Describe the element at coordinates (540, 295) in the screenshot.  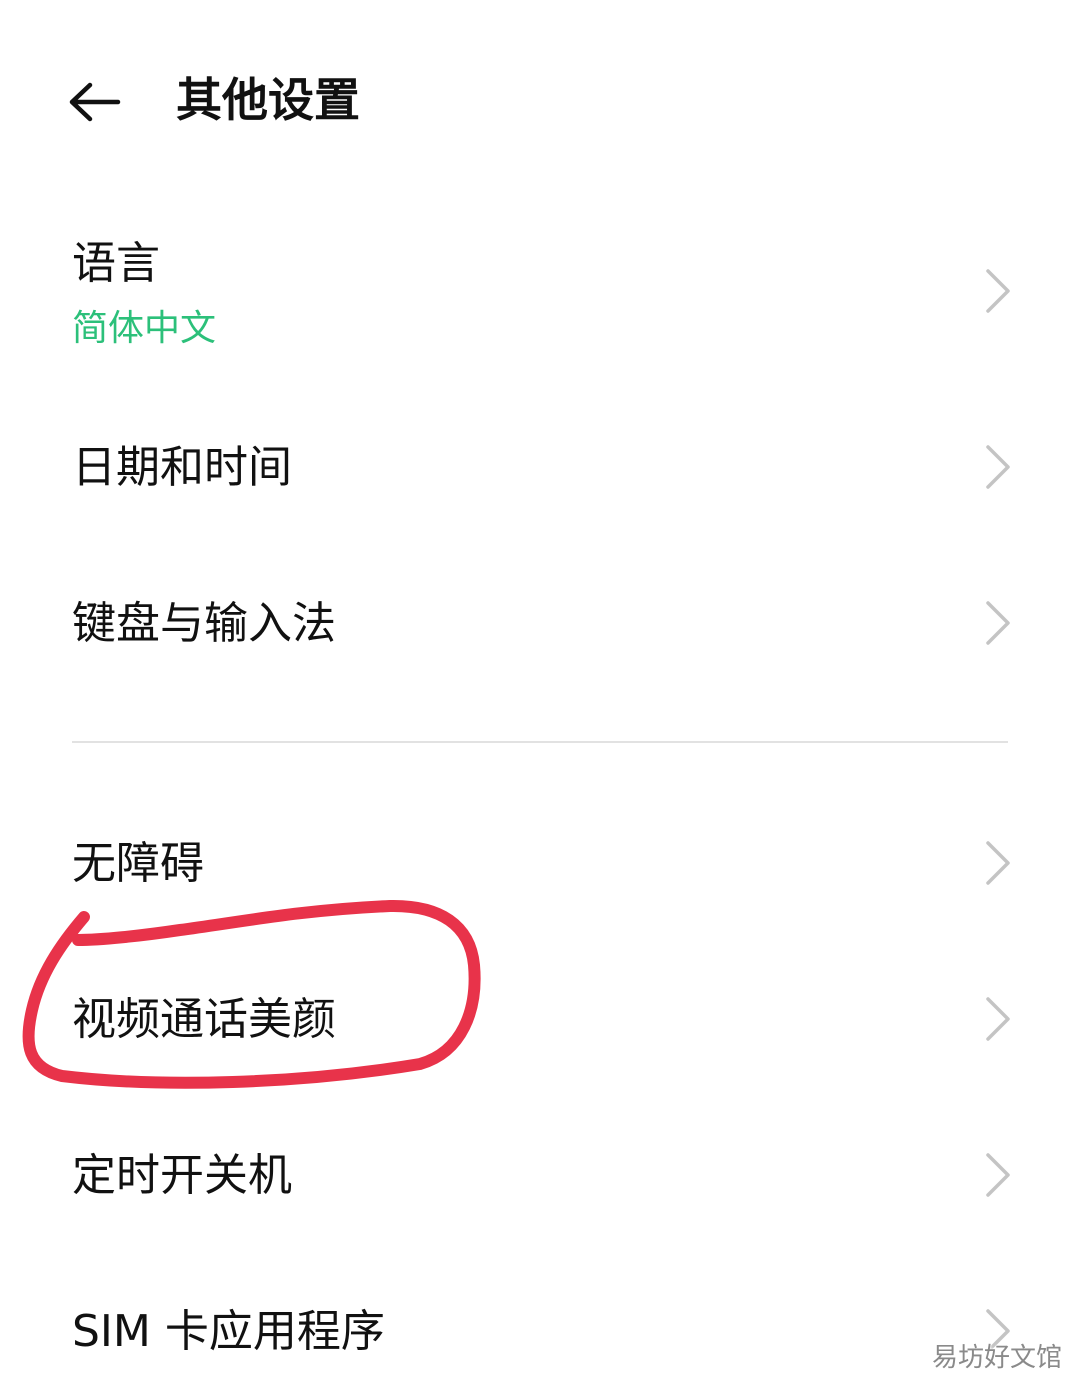
I see `settings-item-language: 语言 简体中文` at that location.